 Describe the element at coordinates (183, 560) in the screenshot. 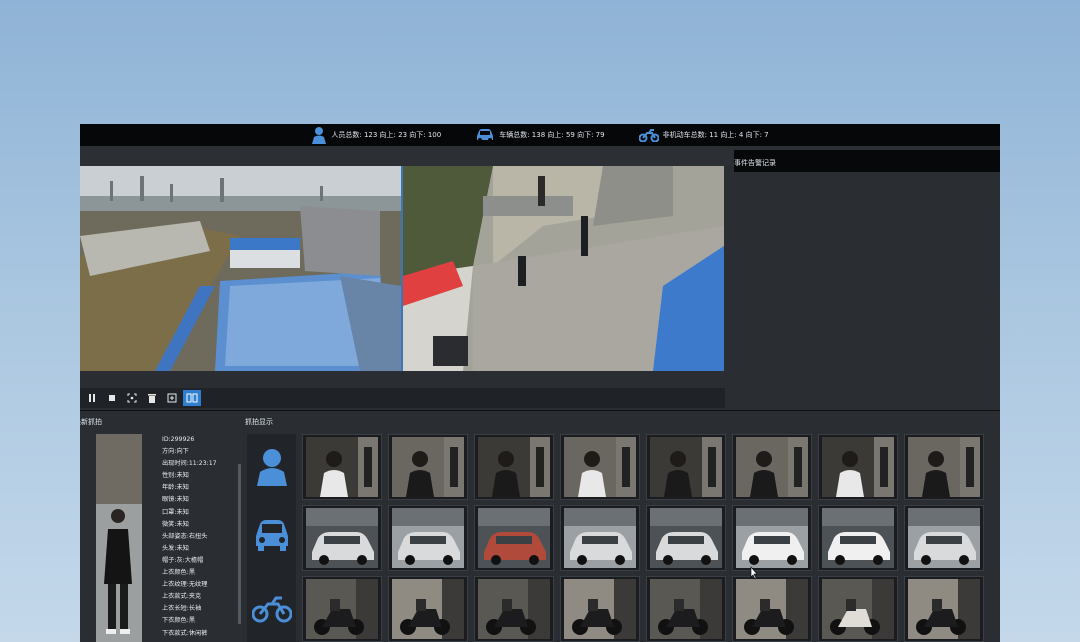

I see `attribute-line: 帽子:灰:大檐帽` at that location.